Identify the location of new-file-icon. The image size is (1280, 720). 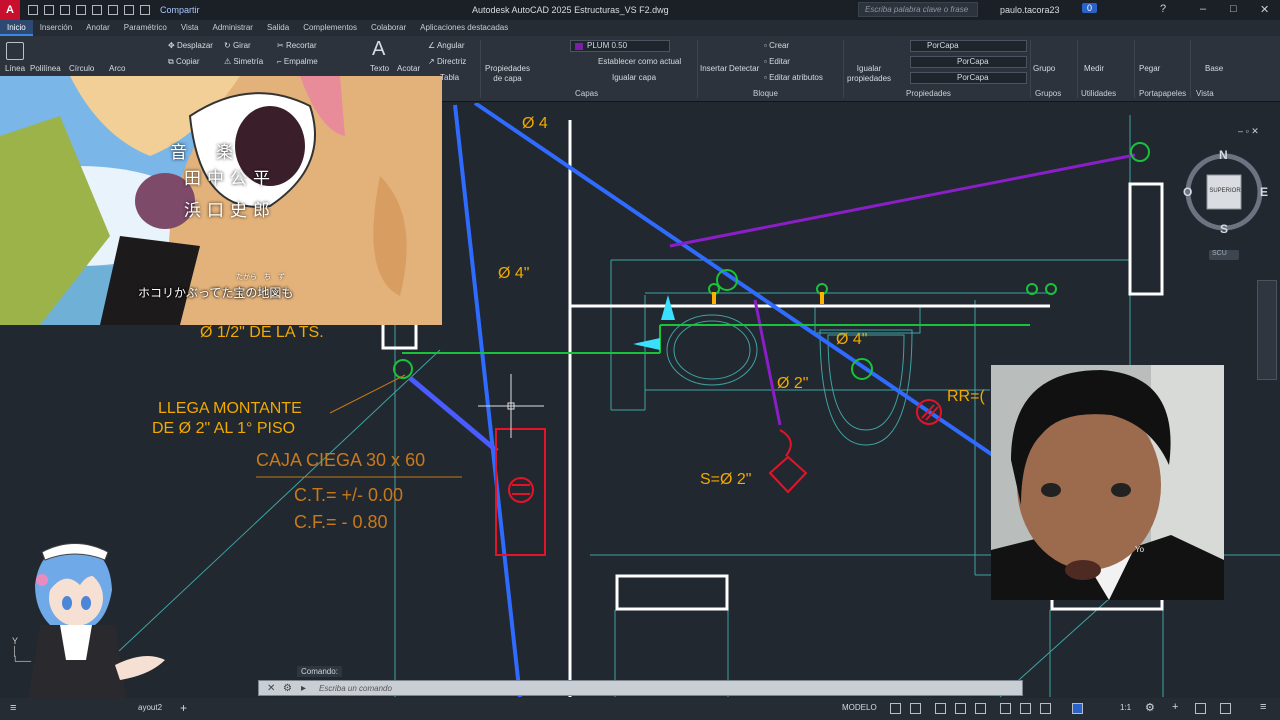
(33, 10).